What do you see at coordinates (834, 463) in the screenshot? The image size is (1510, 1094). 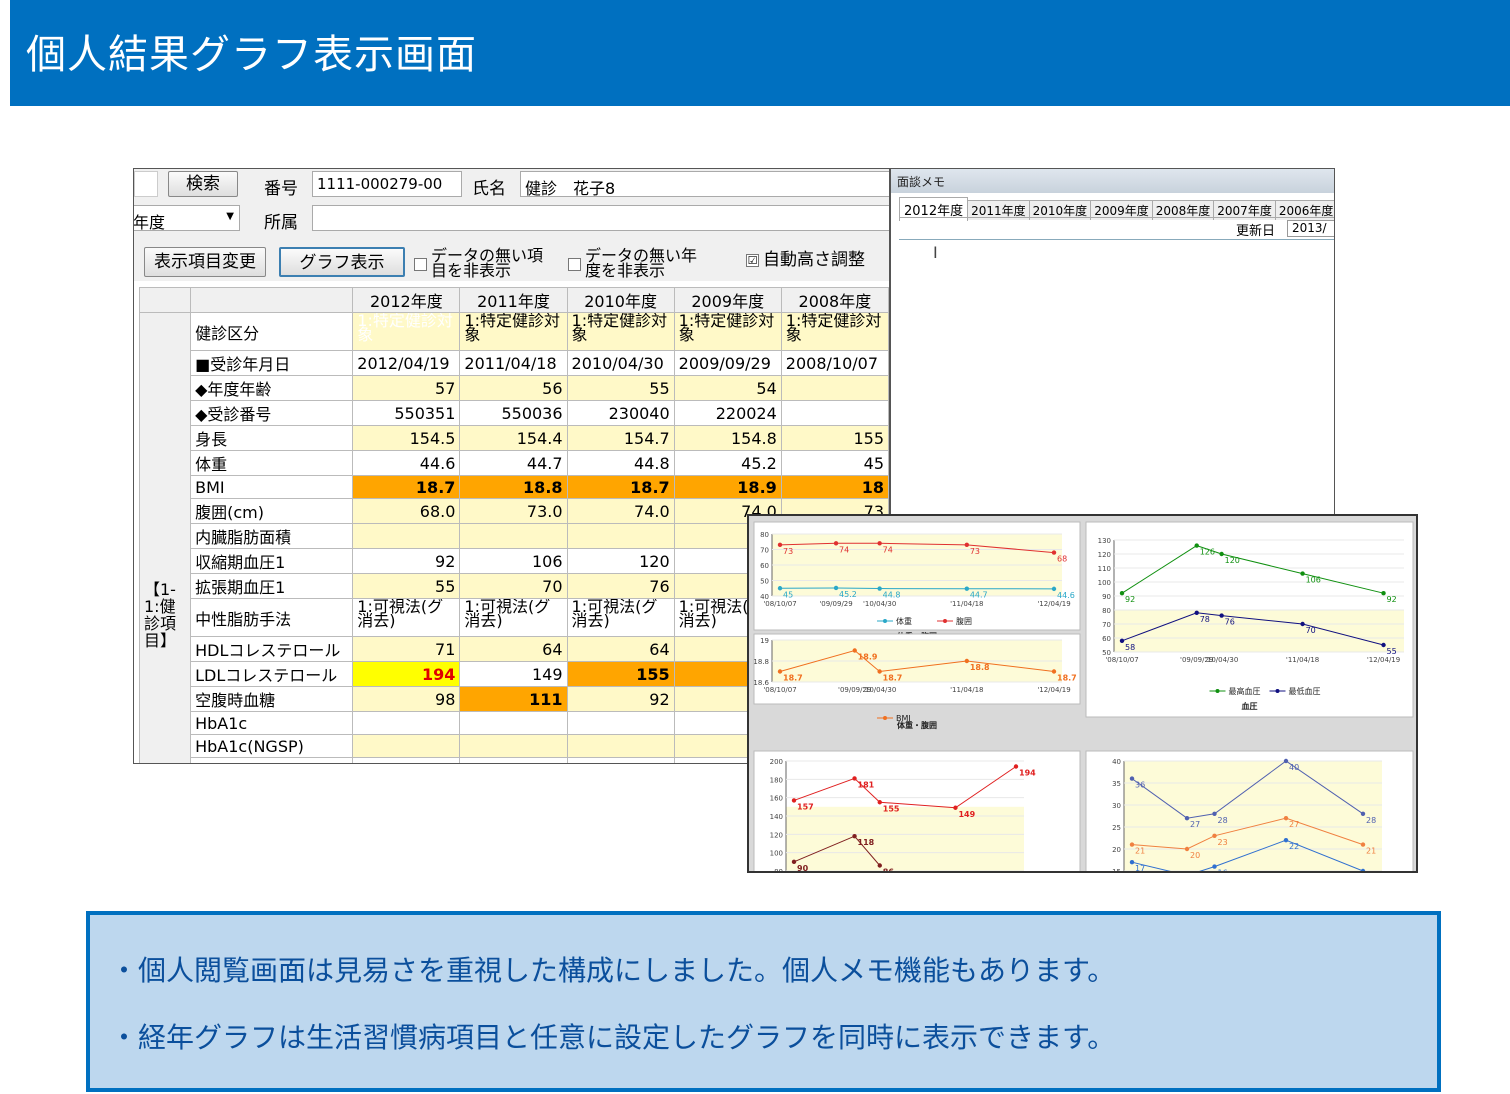 I see `table-cell: 45` at bounding box center [834, 463].